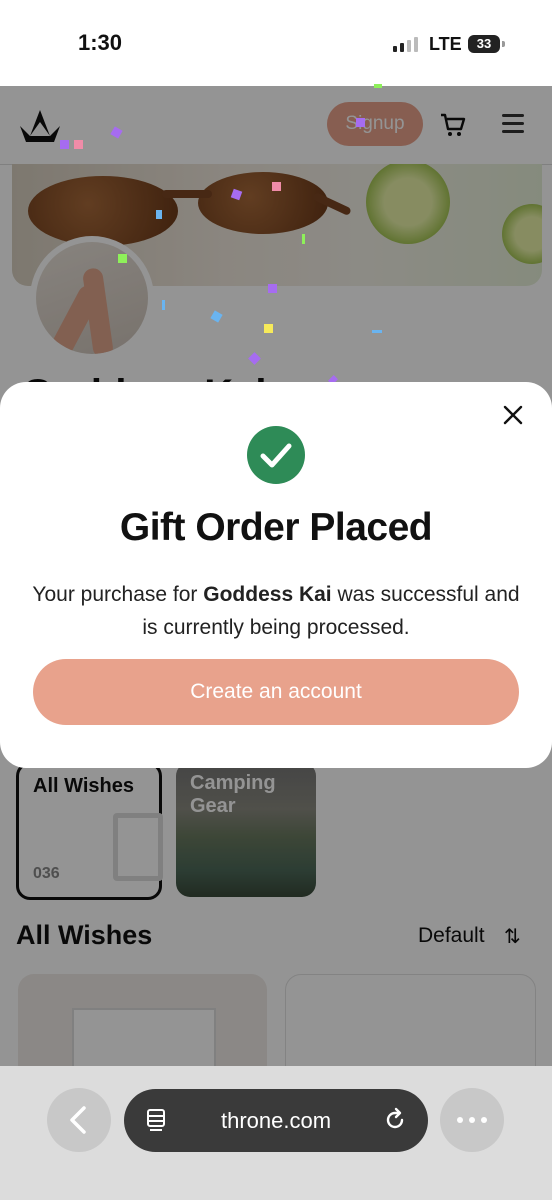  I want to click on close-icon, so click(513, 415).